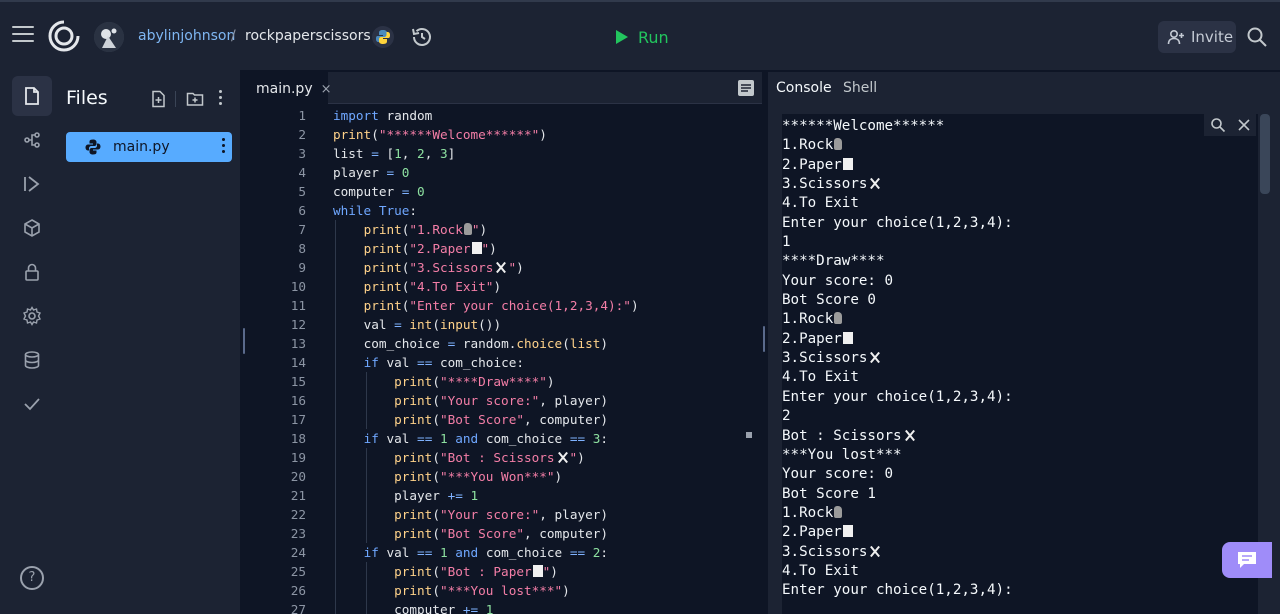 This screenshot has height=614, width=1280. Describe the element at coordinates (543, 324) in the screenshot. I see `code-line: val = int(input())` at that location.